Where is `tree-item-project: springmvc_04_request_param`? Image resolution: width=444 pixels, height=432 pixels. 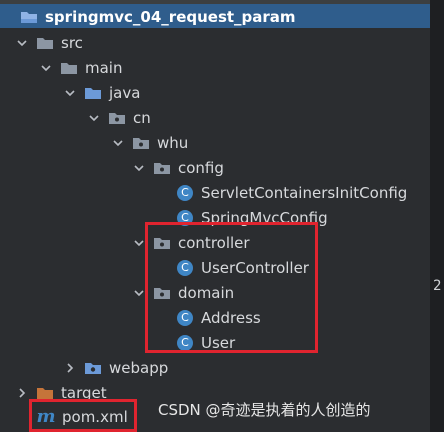 tree-item-project: springmvc_04_request_param is located at coordinates (158, 16).